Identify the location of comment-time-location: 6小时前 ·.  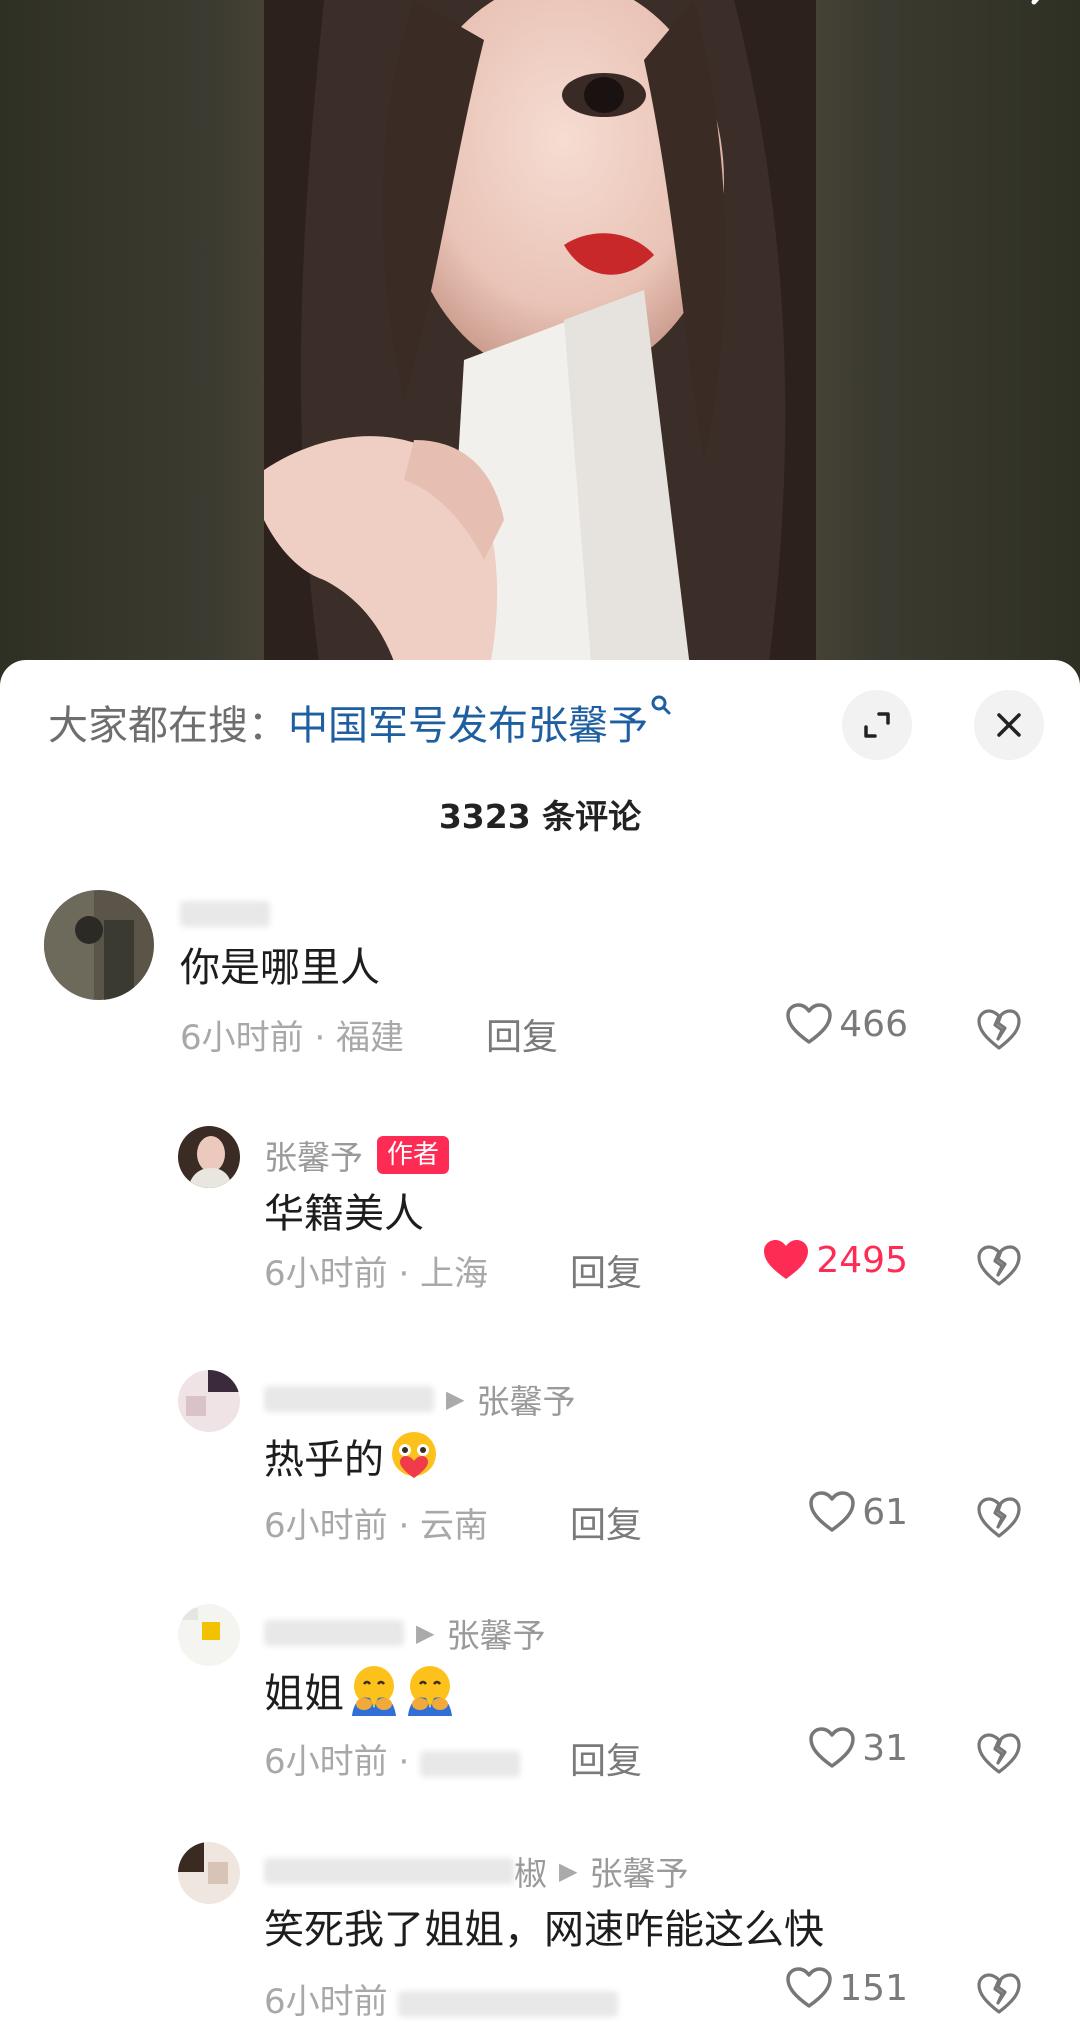
(392, 1758).